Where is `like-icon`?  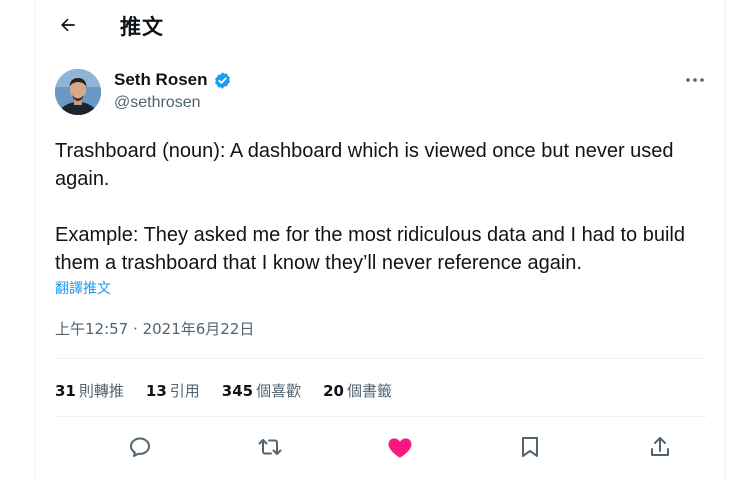 like-icon is located at coordinates (400, 448).